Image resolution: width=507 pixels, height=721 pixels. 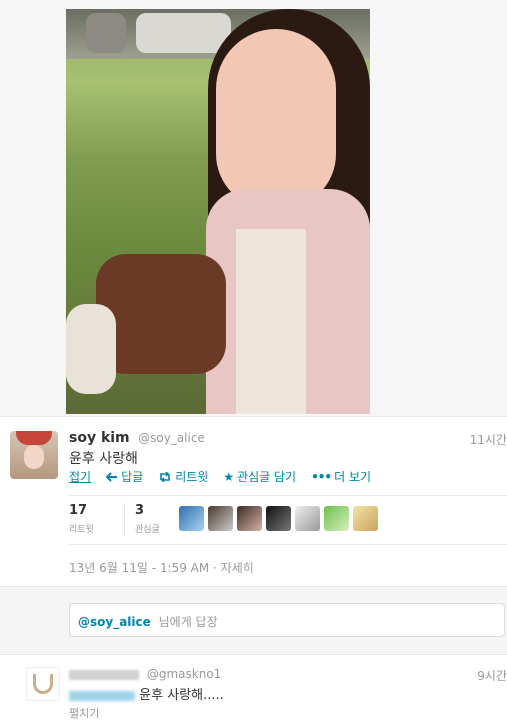 I want to click on retweet-icon, so click(x=165, y=476).